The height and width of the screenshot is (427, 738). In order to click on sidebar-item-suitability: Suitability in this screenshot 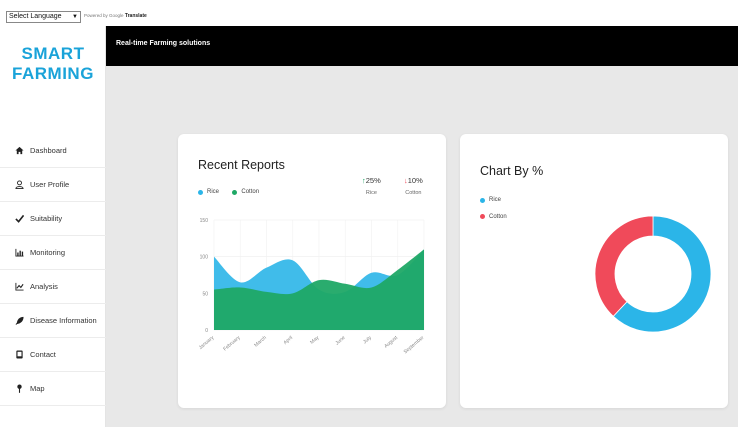, I will do `click(53, 219)`.